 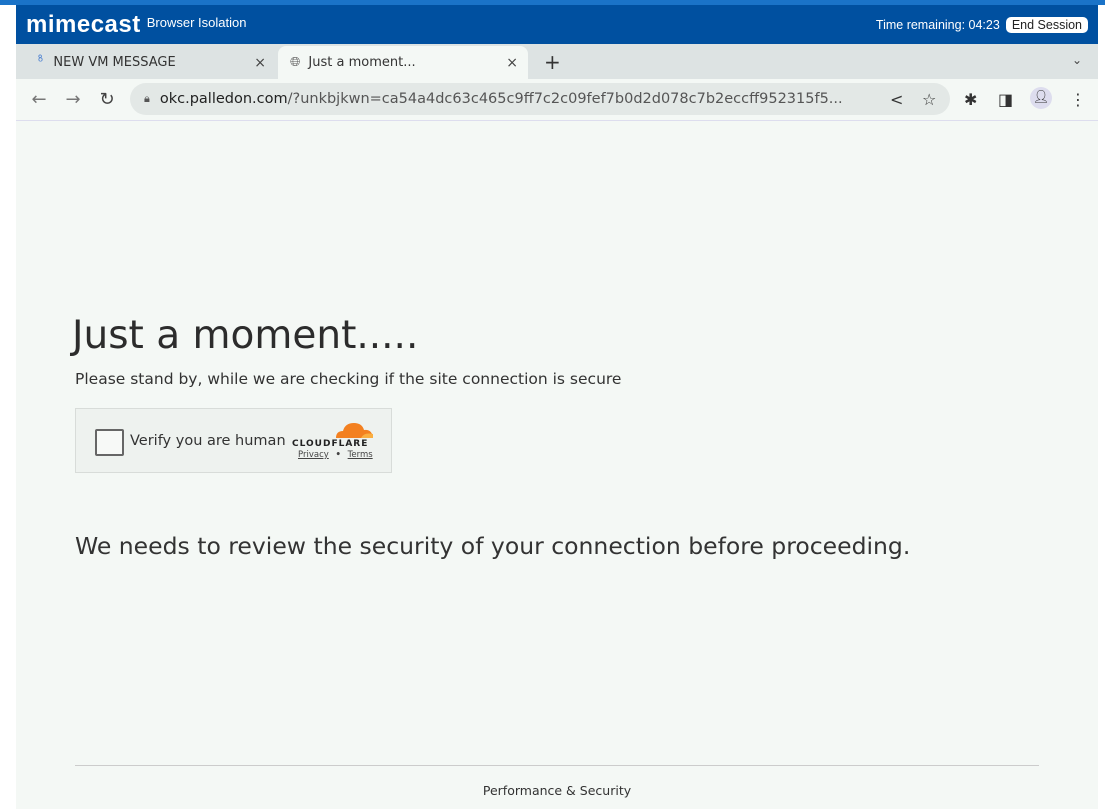 I want to click on url-host: okc.palledon.com, so click(x=223, y=99).